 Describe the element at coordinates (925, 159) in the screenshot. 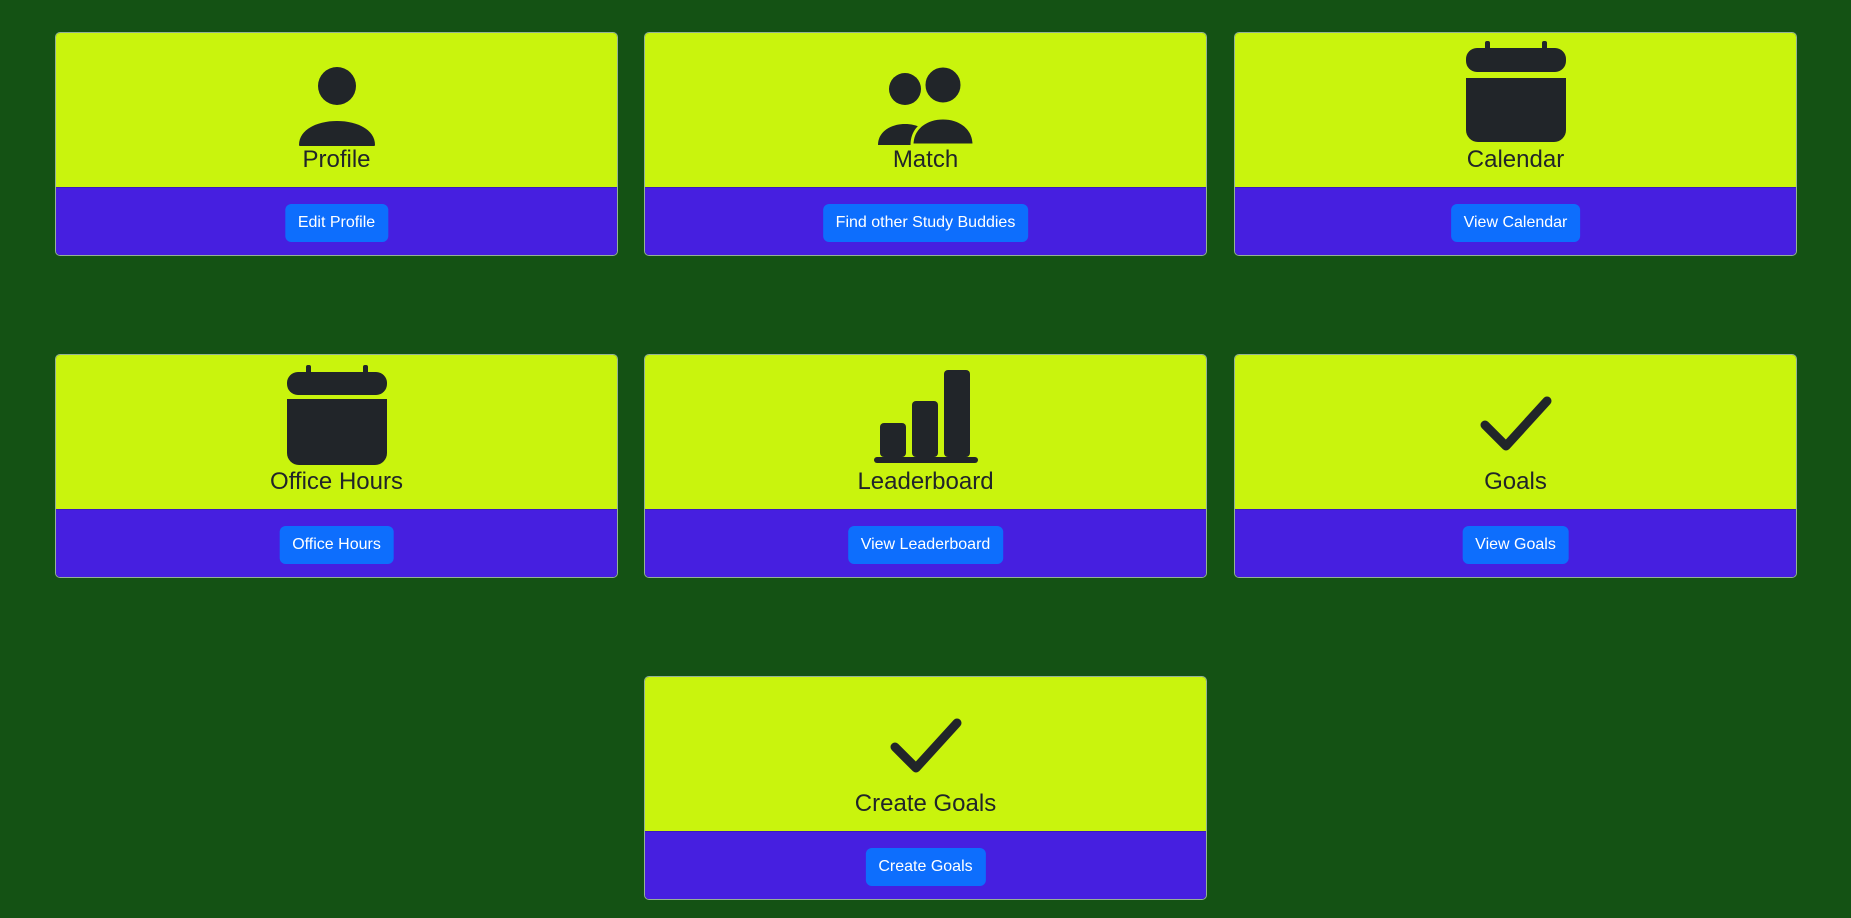

I see `card-title: Match` at that location.